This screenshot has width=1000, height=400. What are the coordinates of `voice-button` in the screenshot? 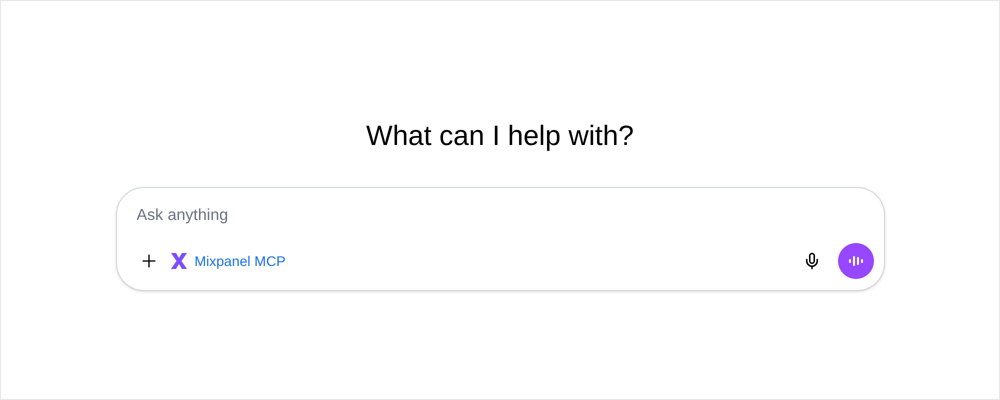 It's located at (856, 261).